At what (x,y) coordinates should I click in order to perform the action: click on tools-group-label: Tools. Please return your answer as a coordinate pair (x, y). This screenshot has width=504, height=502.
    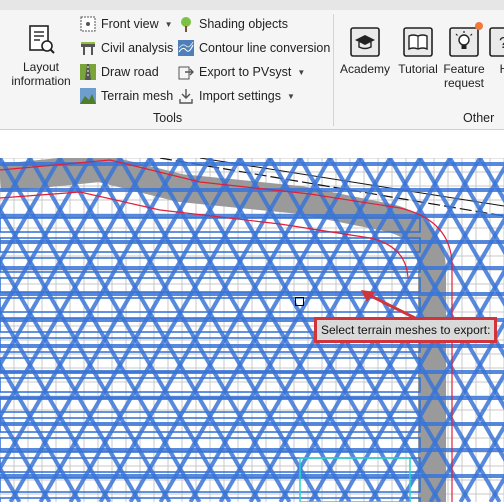
    Looking at the image, I should click on (168, 118).